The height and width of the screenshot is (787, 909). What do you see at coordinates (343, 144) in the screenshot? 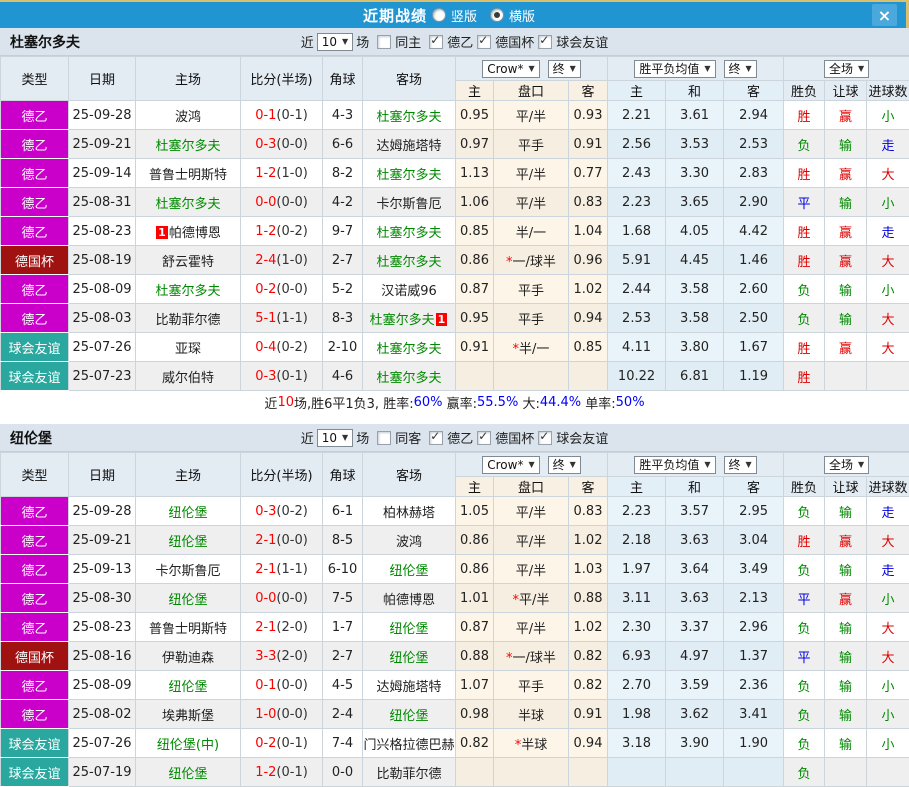
I see `corner-cell: 6-6` at bounding box center [343, 144].